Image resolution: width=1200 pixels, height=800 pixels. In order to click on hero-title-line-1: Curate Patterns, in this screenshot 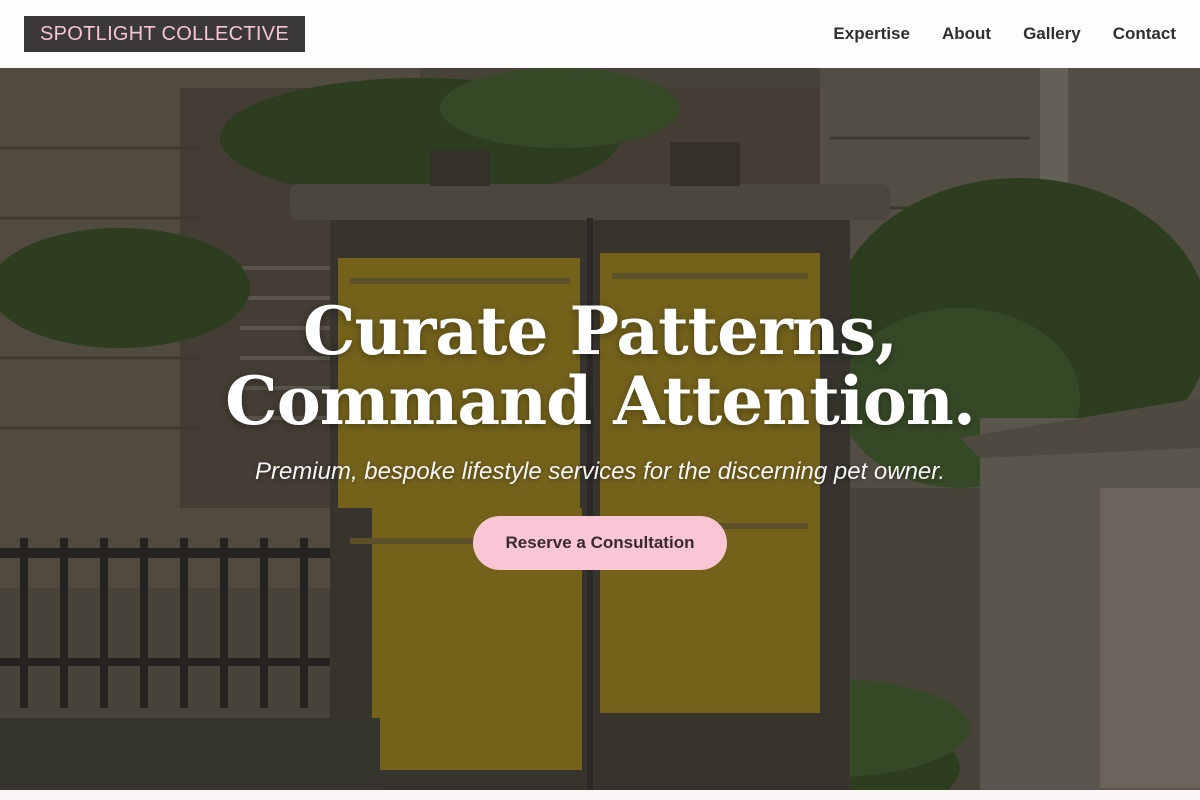, I will do `click(600, 331)`.